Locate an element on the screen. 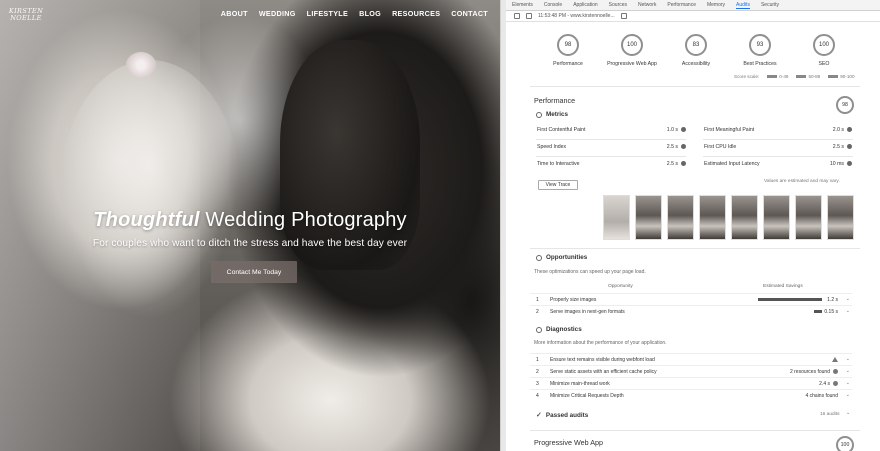 This screenshot has width=880, height=451. gauge-ring: 100 is located at coordinates (824, 45).